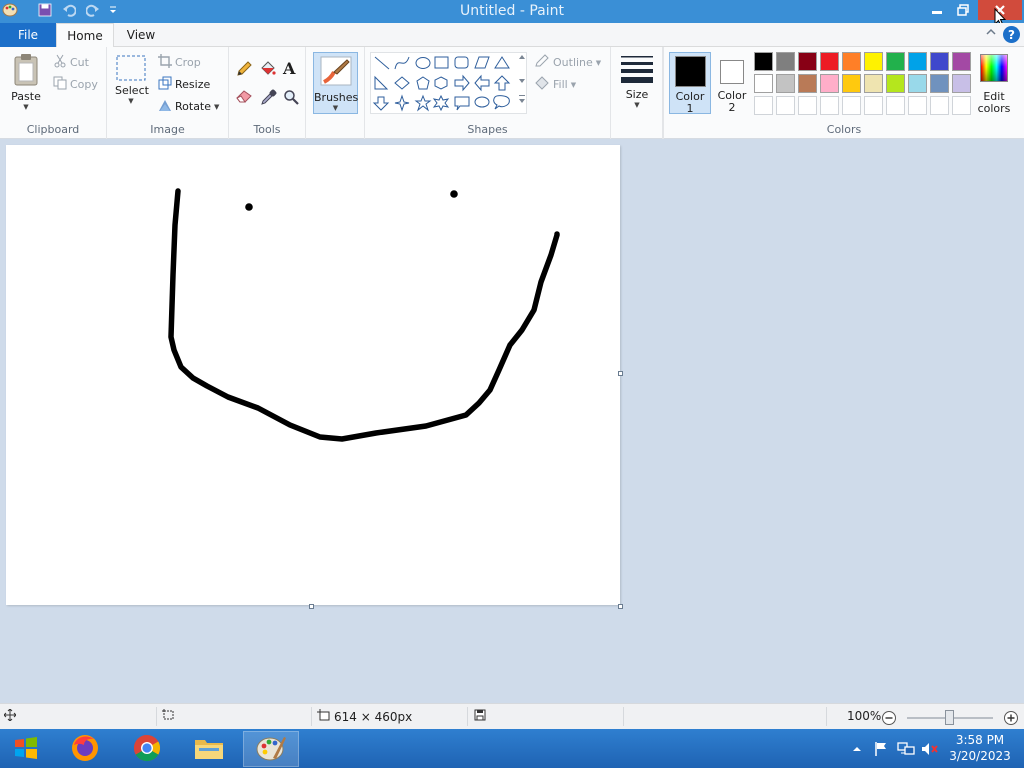 The image size is (1024, 768). I want to click on eraser-icon, so click(244, 97).